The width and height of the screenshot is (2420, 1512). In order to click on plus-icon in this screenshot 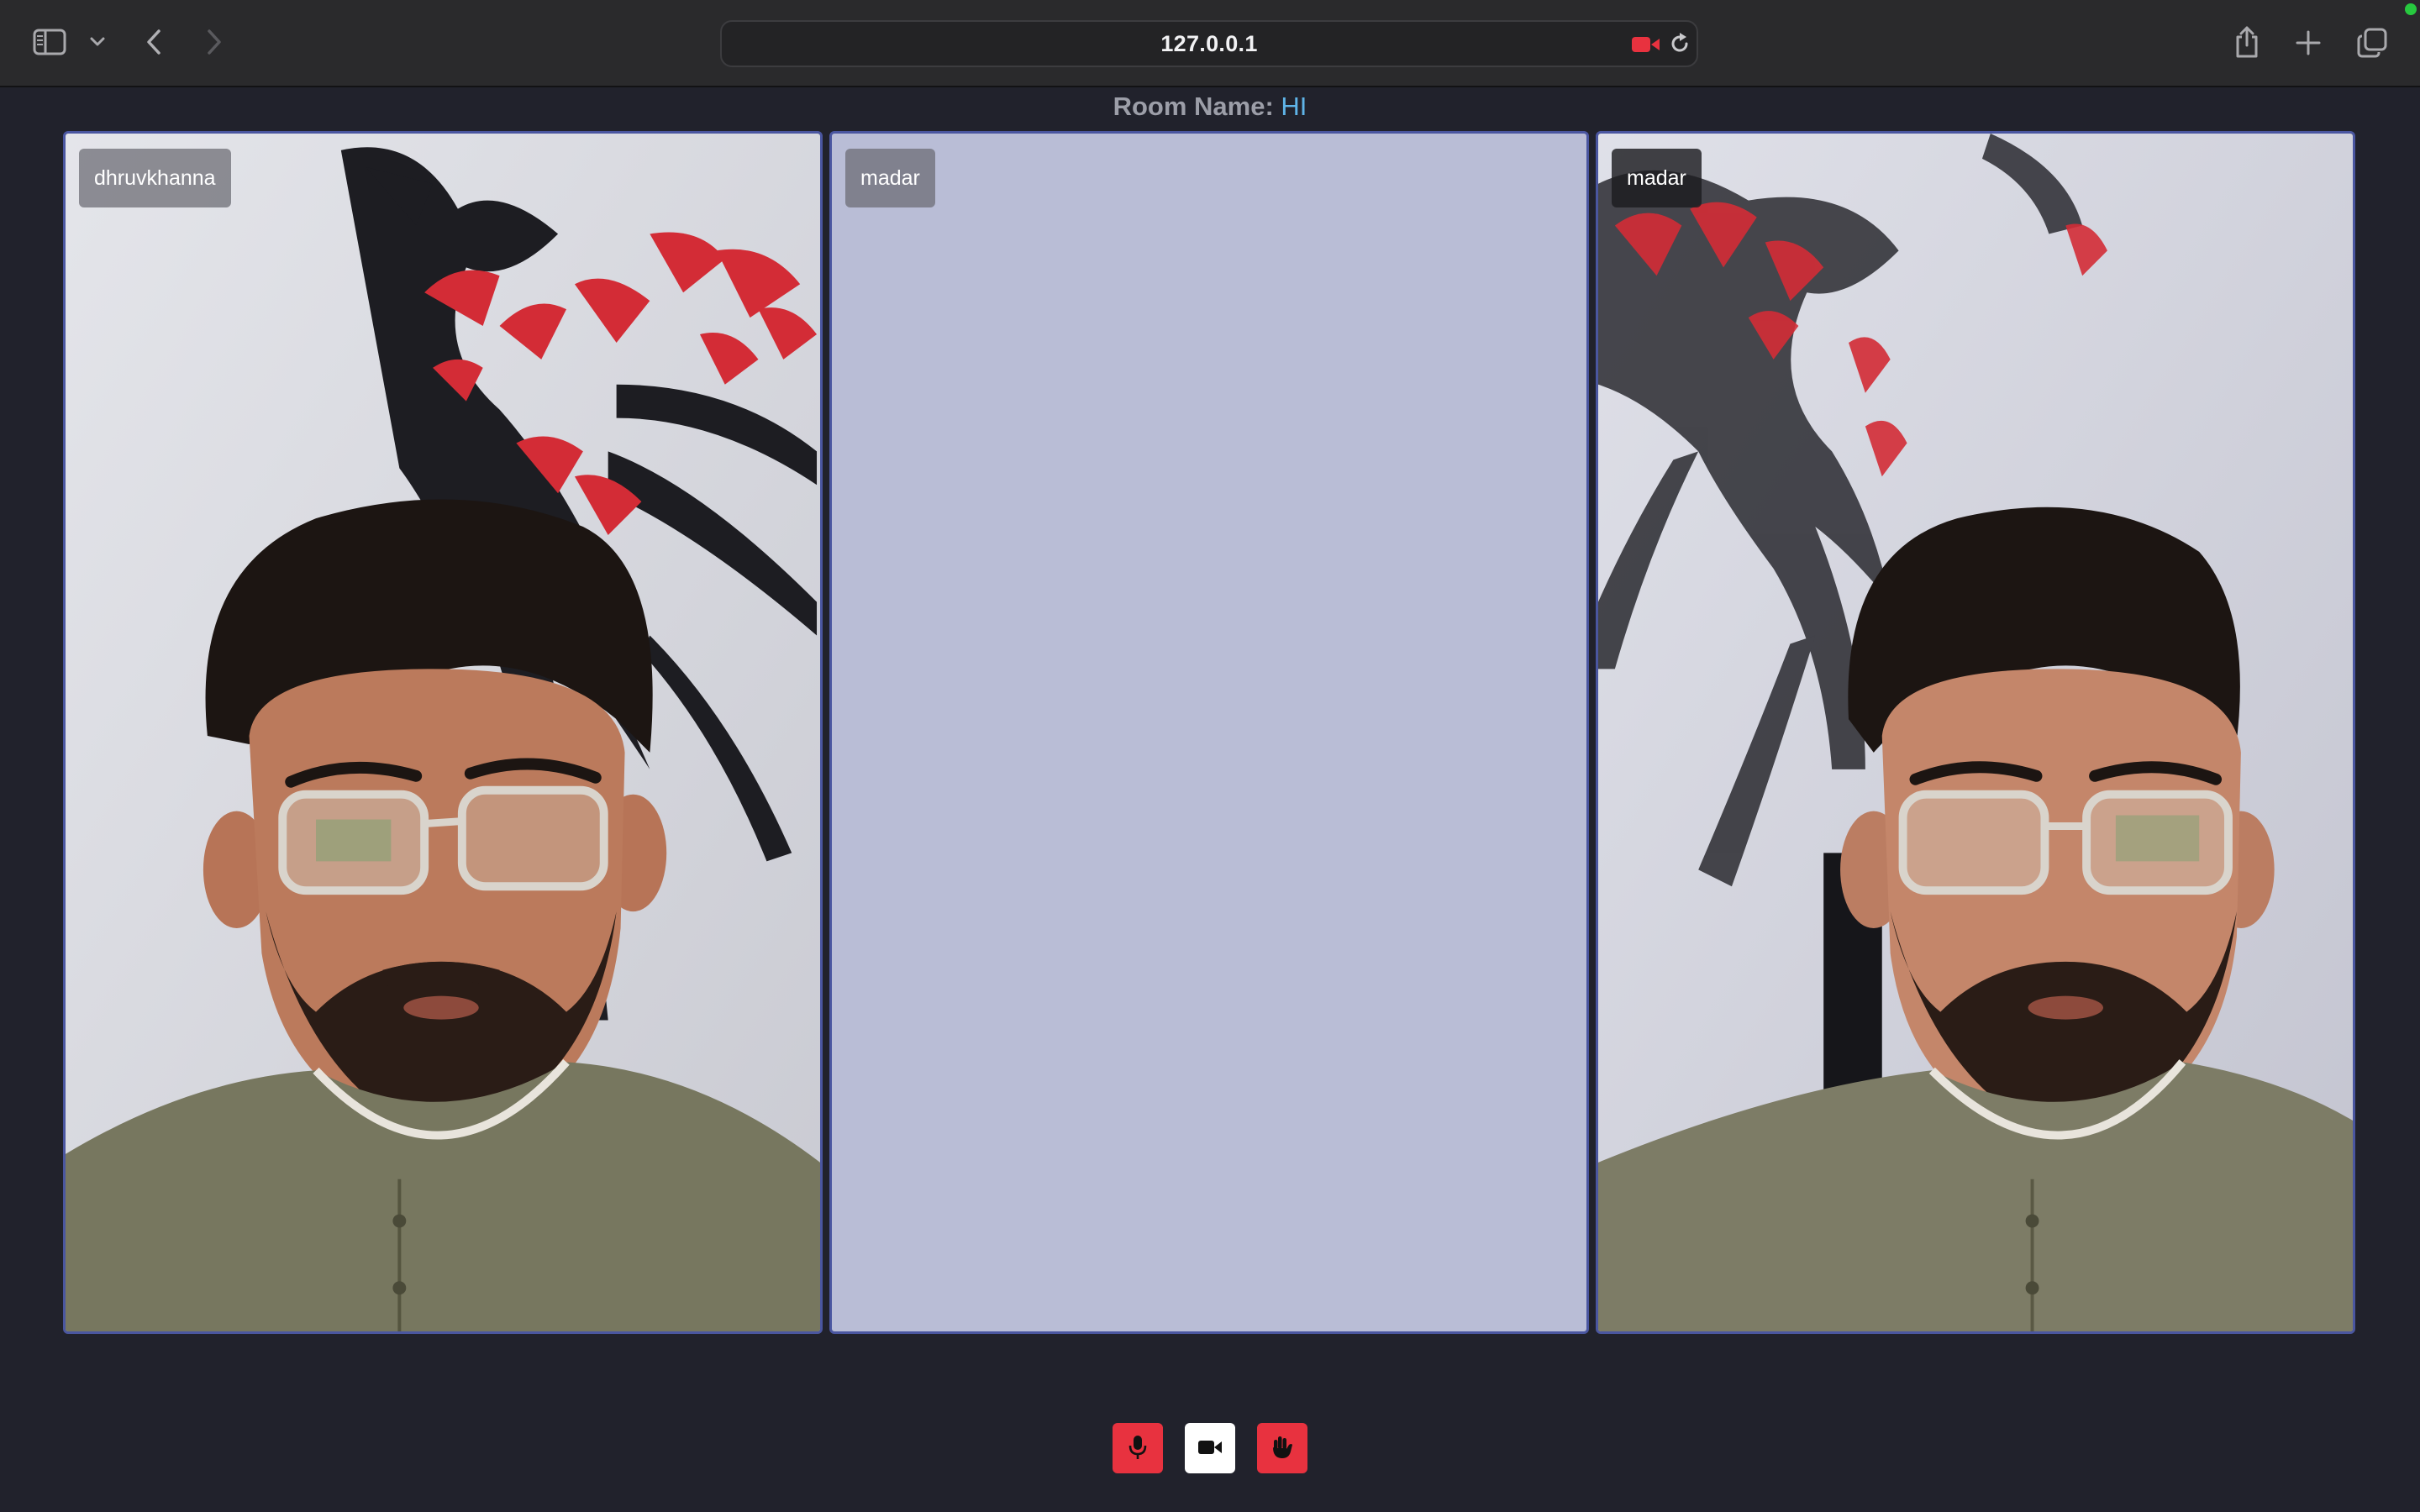, I will do `click(2308, 43)`.